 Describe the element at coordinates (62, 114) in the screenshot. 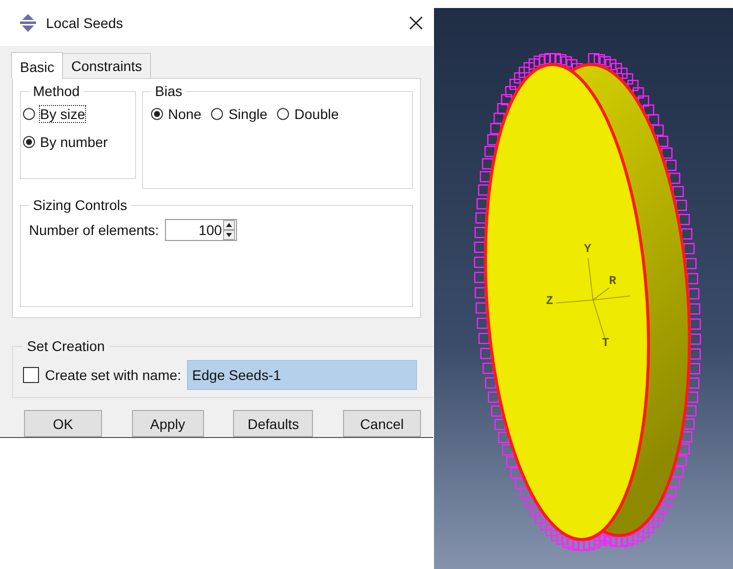

I see `radio-label: By size` at that location.